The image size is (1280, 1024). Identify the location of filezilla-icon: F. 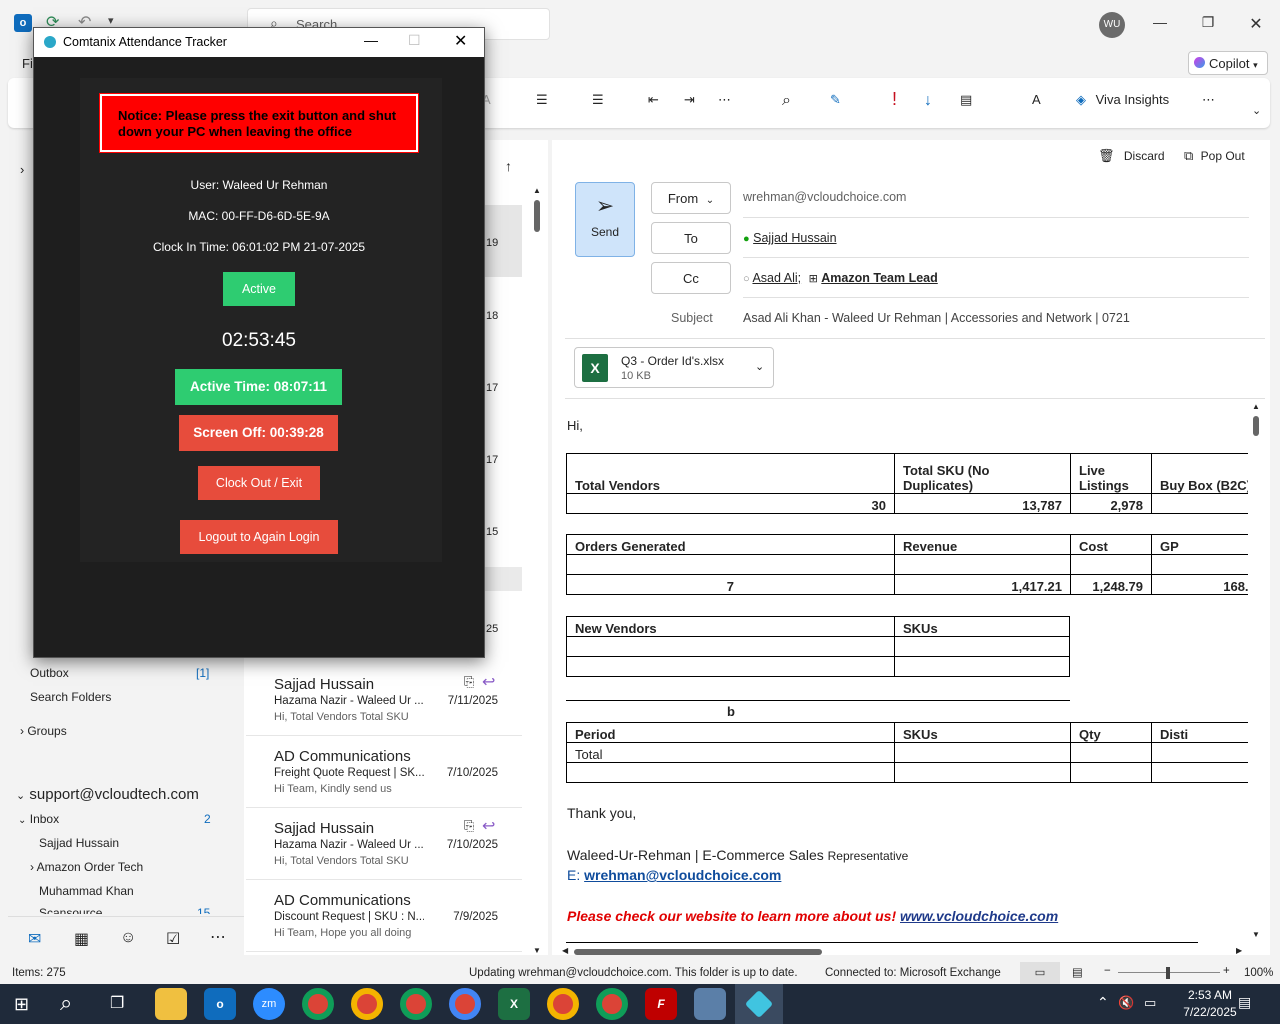
(661, 1004).